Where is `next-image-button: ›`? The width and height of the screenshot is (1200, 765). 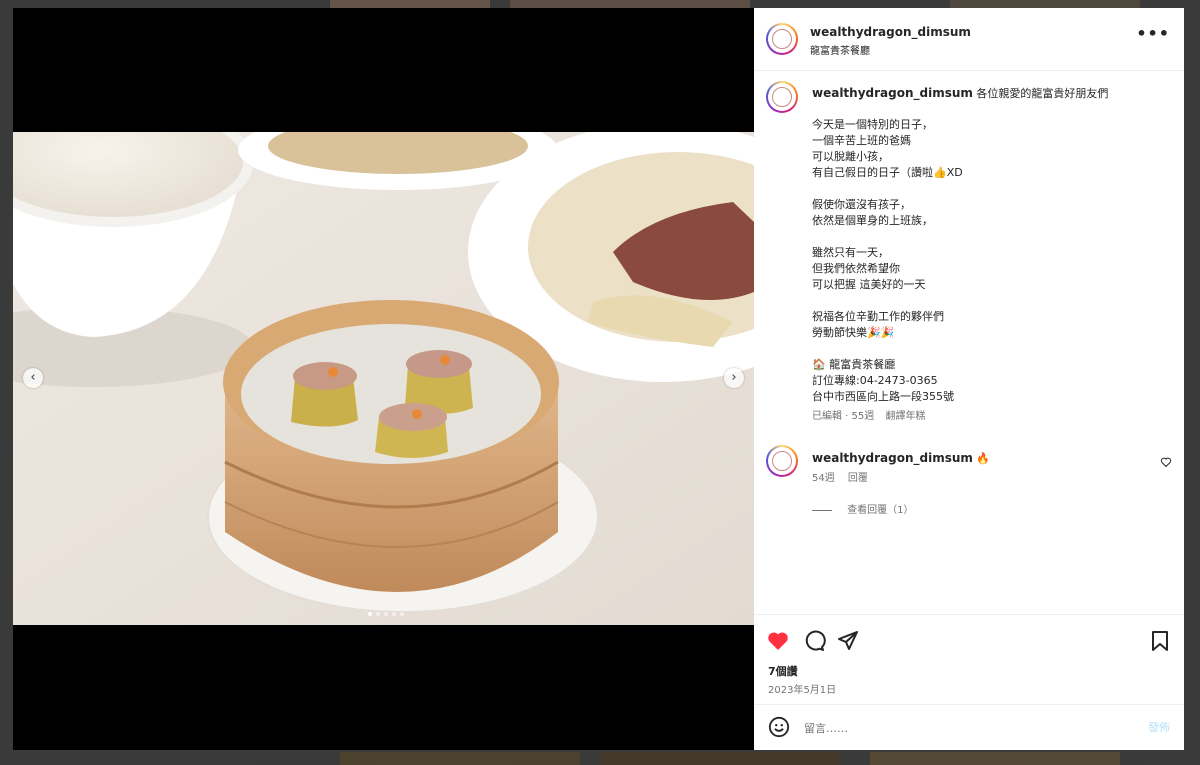
next-image-button: › is located at coordinates (734, 378).